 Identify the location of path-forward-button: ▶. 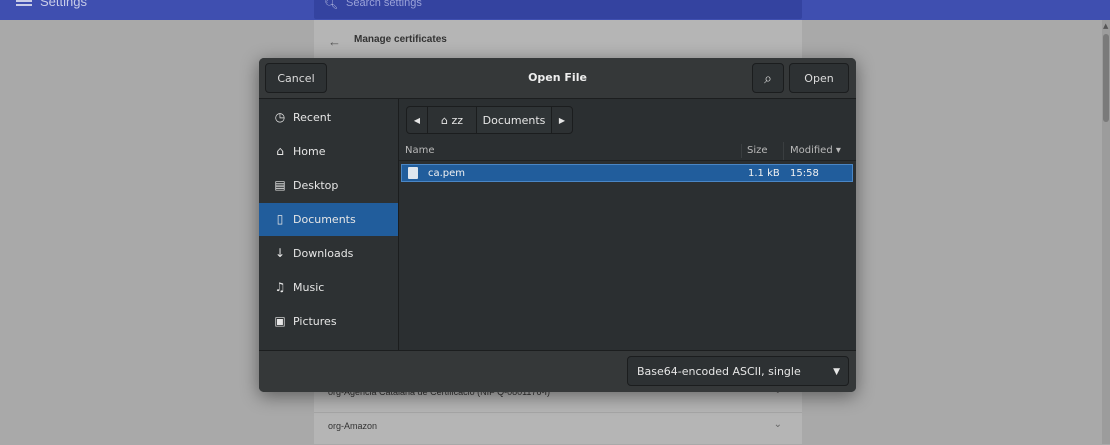
(562, 120).